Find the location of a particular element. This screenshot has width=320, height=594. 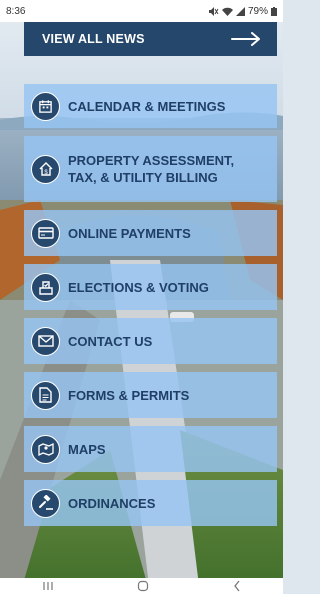

menu-item-forms: FORMS & PERMITS is located at coordinates (150, 395).